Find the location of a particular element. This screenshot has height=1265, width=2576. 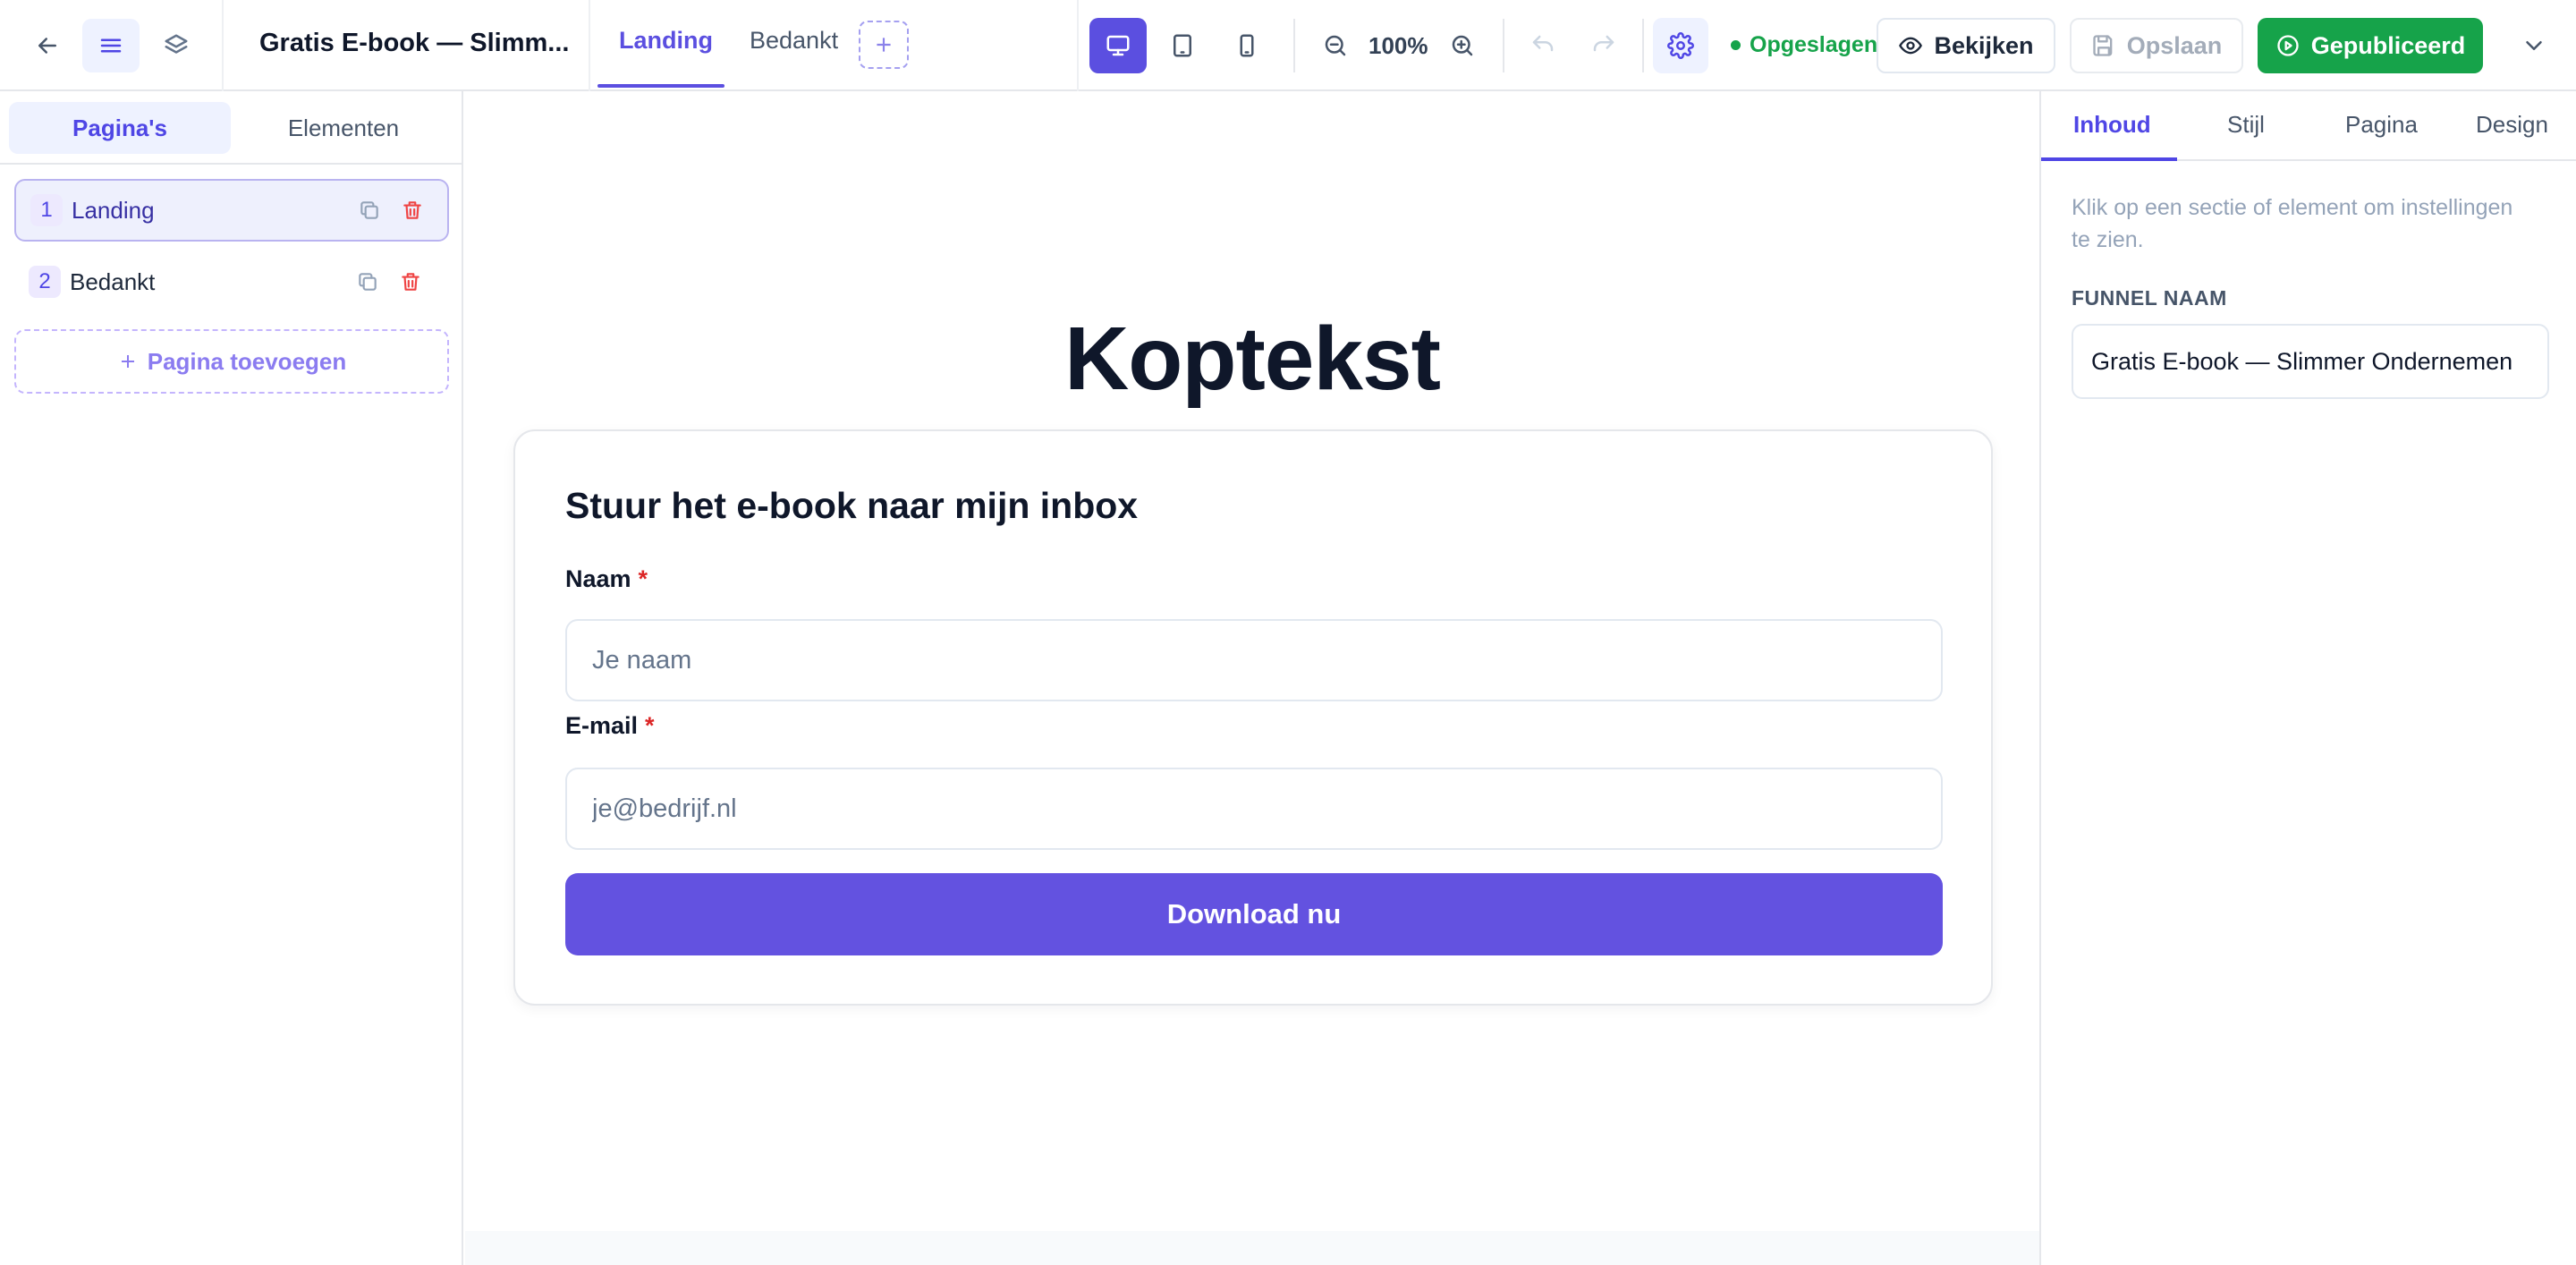

undo-button is located at coordinates (1543, 45).